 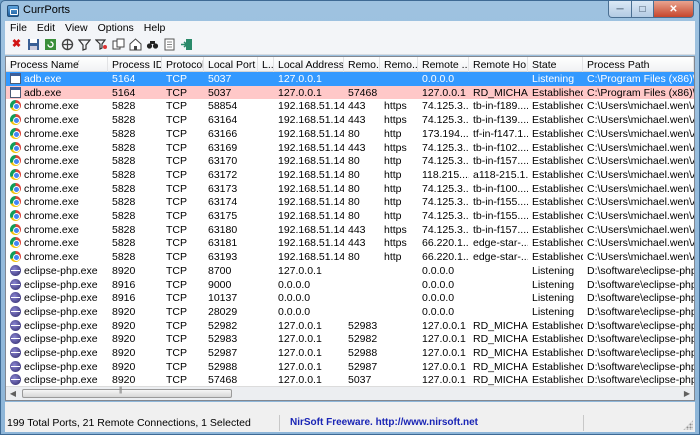 I want to click on column-process-path: Process Path, so click(x=638, y=64).